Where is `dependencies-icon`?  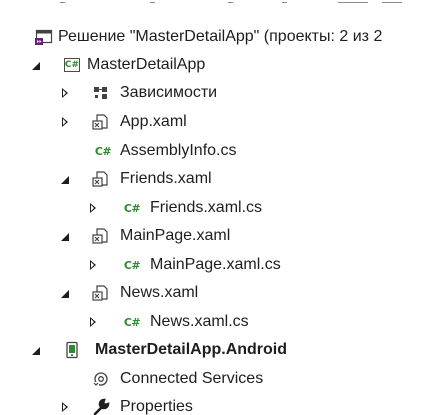
dependencies-icon is located at coordinates (101, 93).